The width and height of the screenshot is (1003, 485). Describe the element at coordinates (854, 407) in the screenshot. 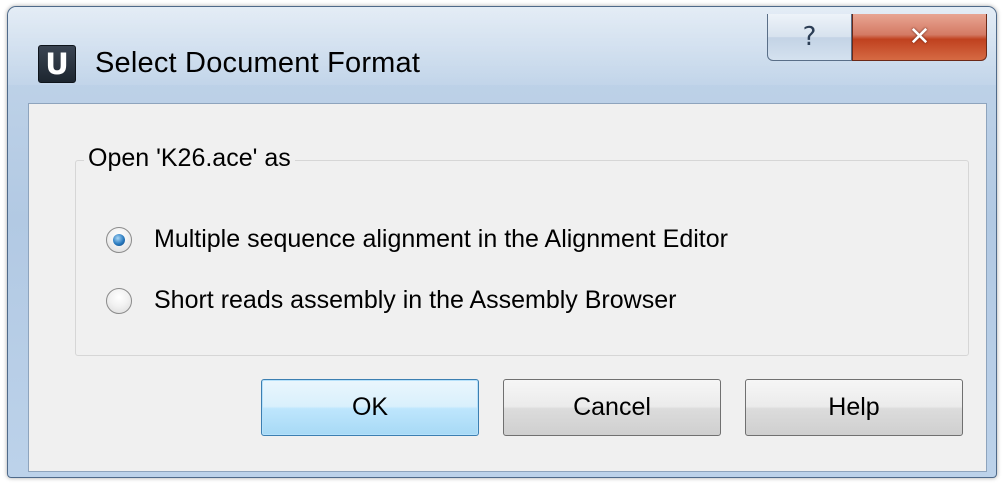

I see `help-button: Help` at that location.